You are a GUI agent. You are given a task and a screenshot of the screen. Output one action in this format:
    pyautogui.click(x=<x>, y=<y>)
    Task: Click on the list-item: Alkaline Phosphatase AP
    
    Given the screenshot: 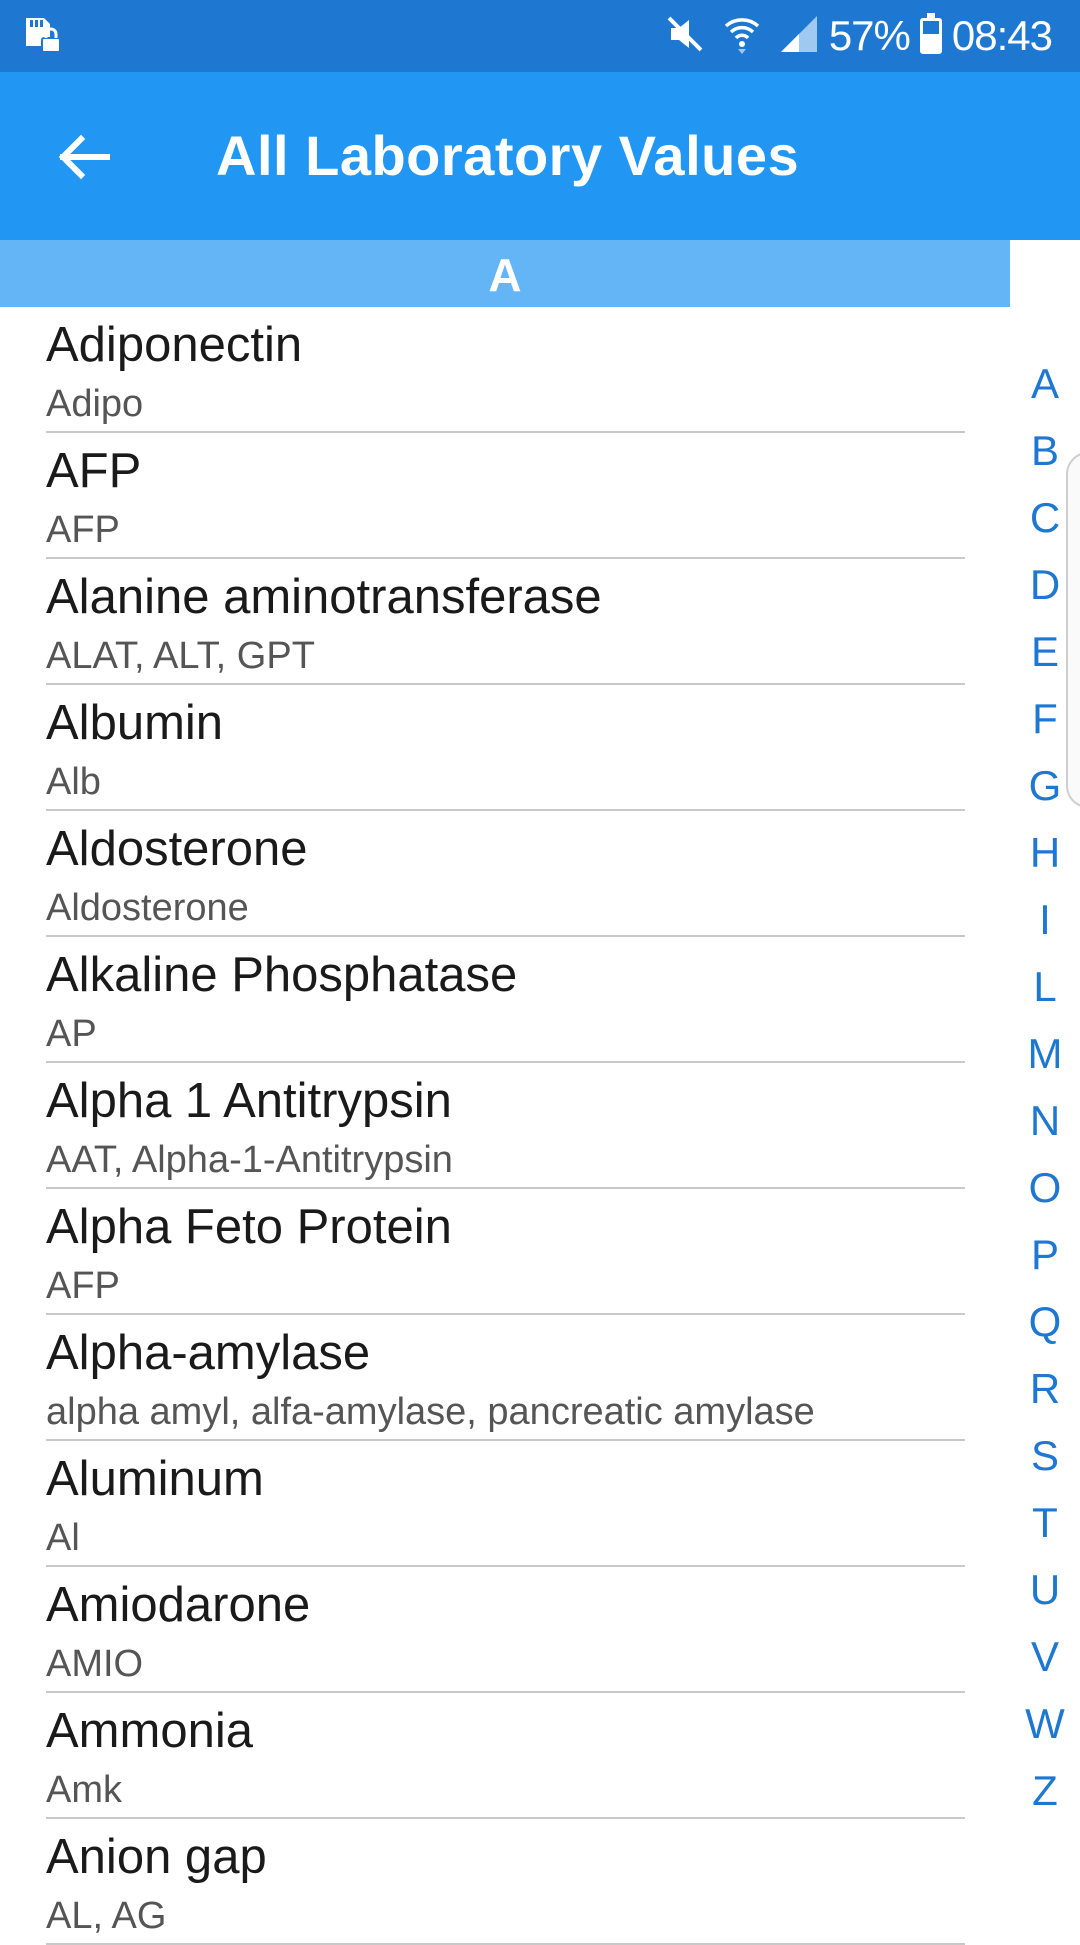 What is the action you would take?
    pyautogui.click(x=505, y=1000)
    